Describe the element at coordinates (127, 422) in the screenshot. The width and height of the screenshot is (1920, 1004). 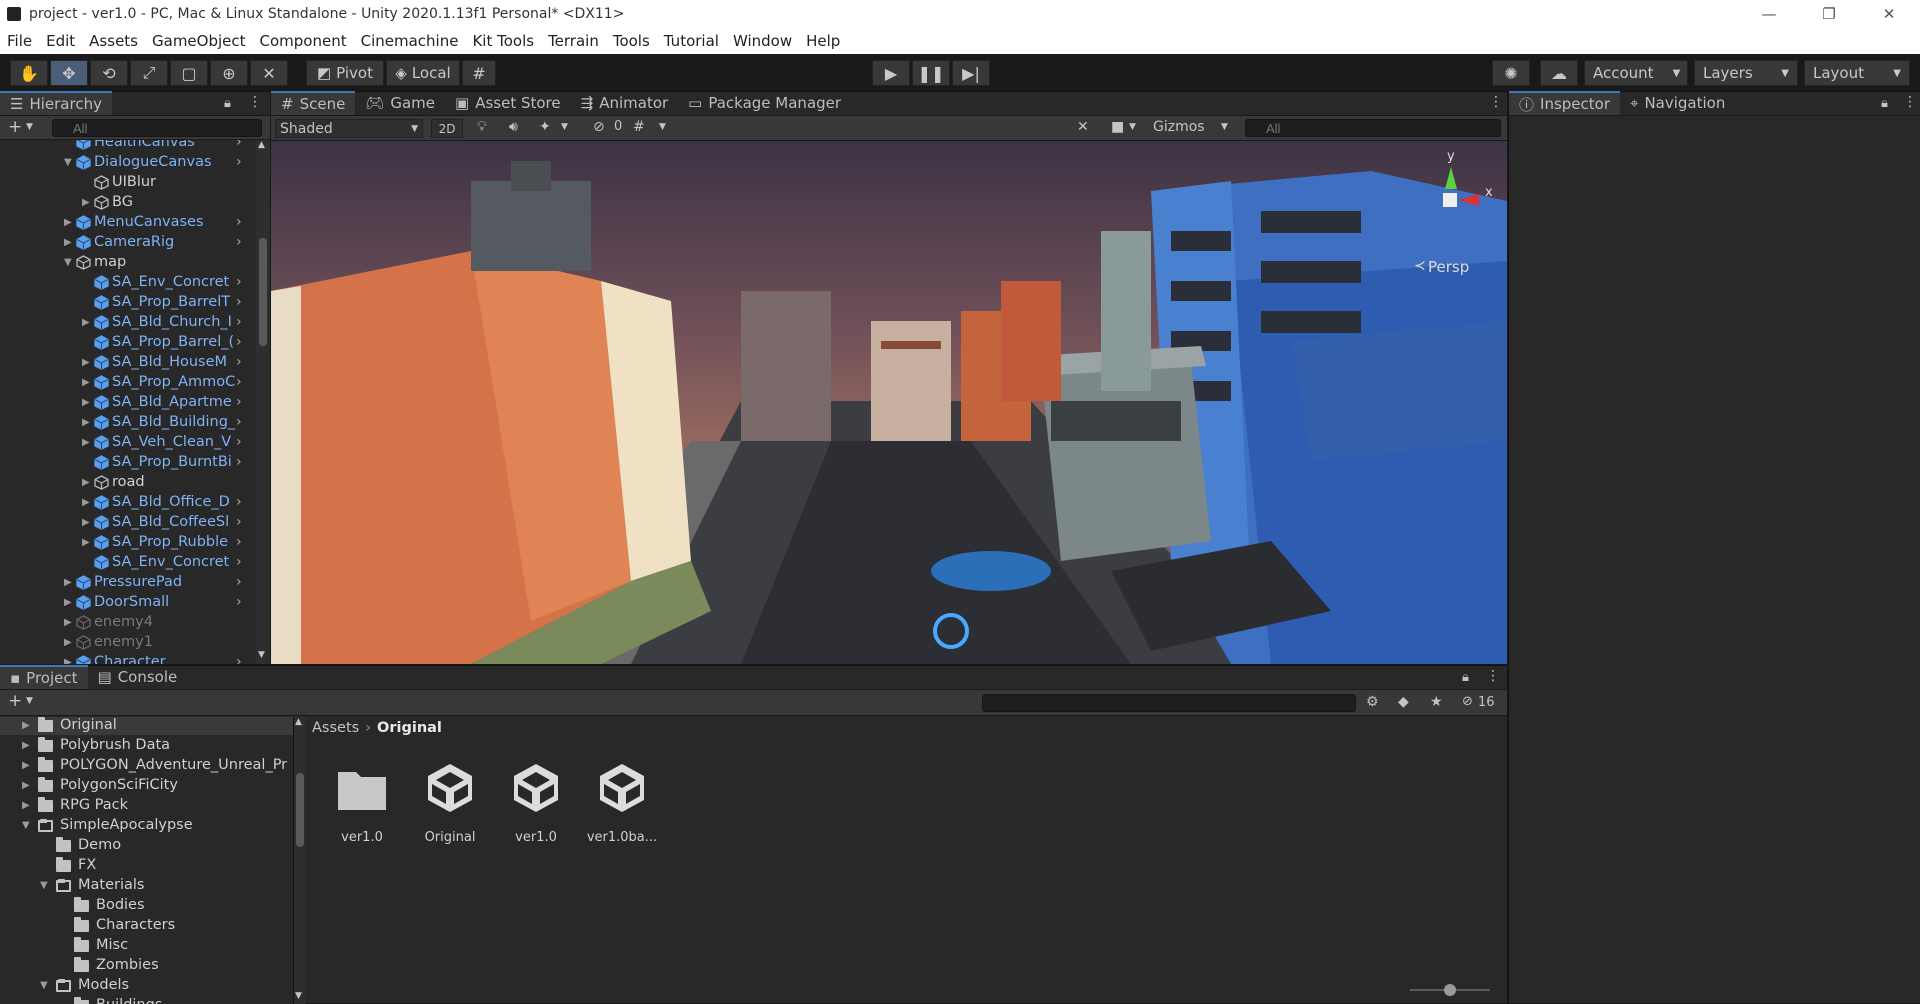
I see `hierarchy-item: ▶ SA_Bld_Building_ ›` at that location.